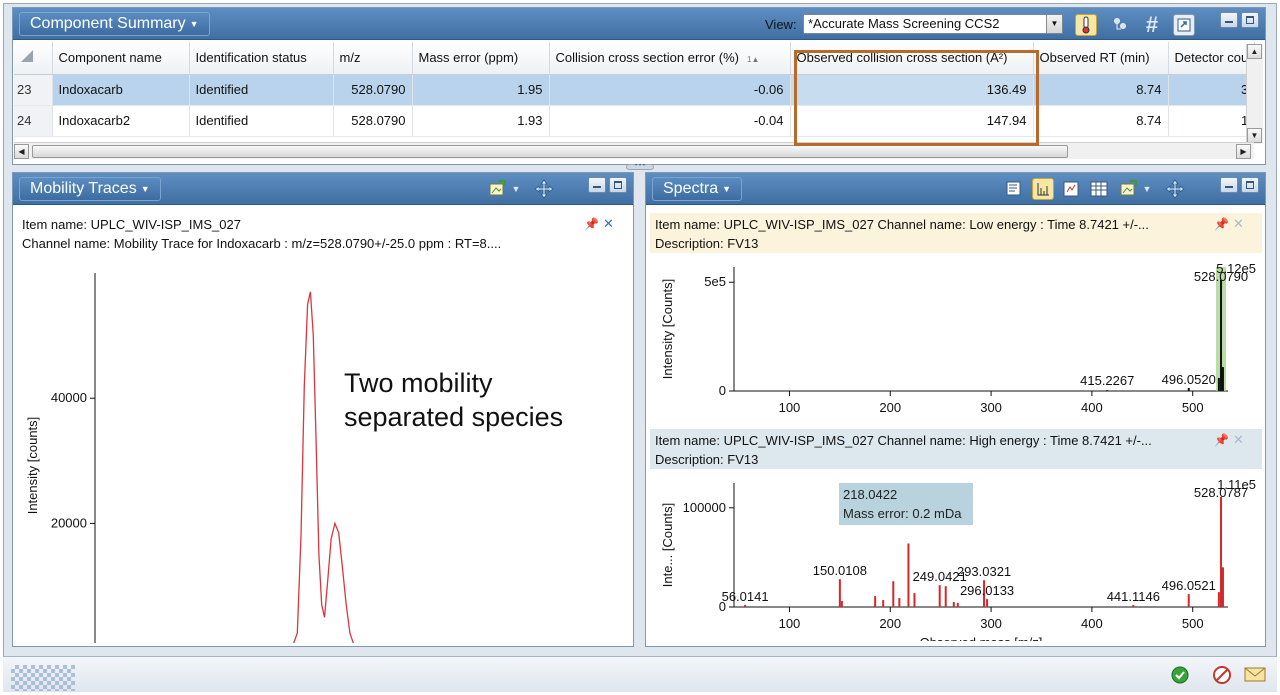  Describe the element at coordinates (121, 58) in the screenshot. I see `col-header-component-name: Component name` at that location.